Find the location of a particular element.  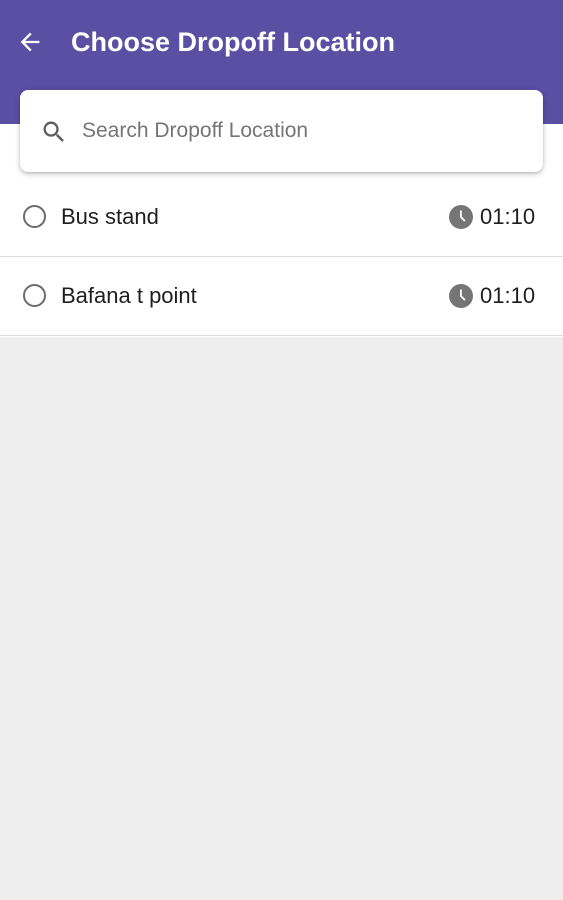

search-bar is located at coordinates (281, 131).